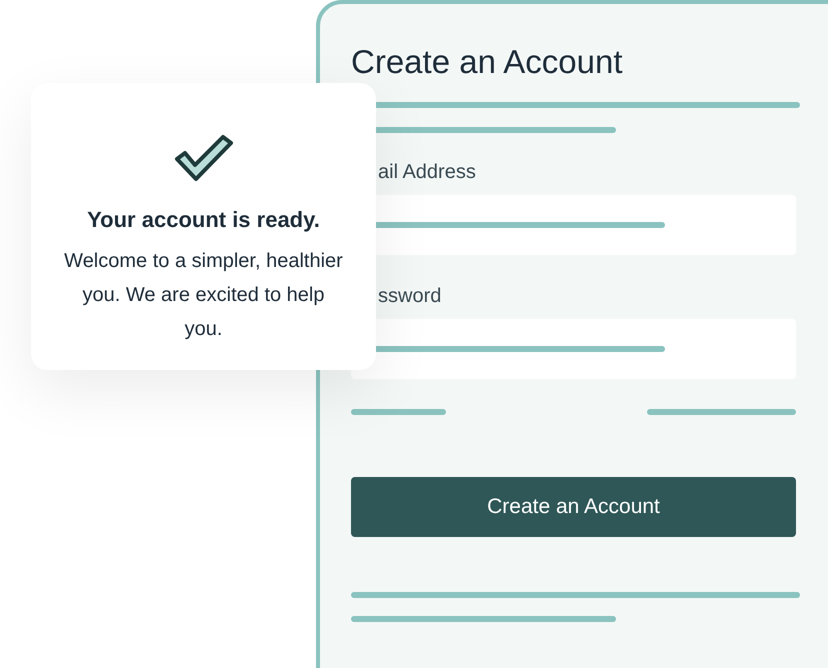 The height and width of the screenshot is (668, 828). Describe the element at coordinates (410, 296) in the screenshot. I see `field-label: ssword` at that location.